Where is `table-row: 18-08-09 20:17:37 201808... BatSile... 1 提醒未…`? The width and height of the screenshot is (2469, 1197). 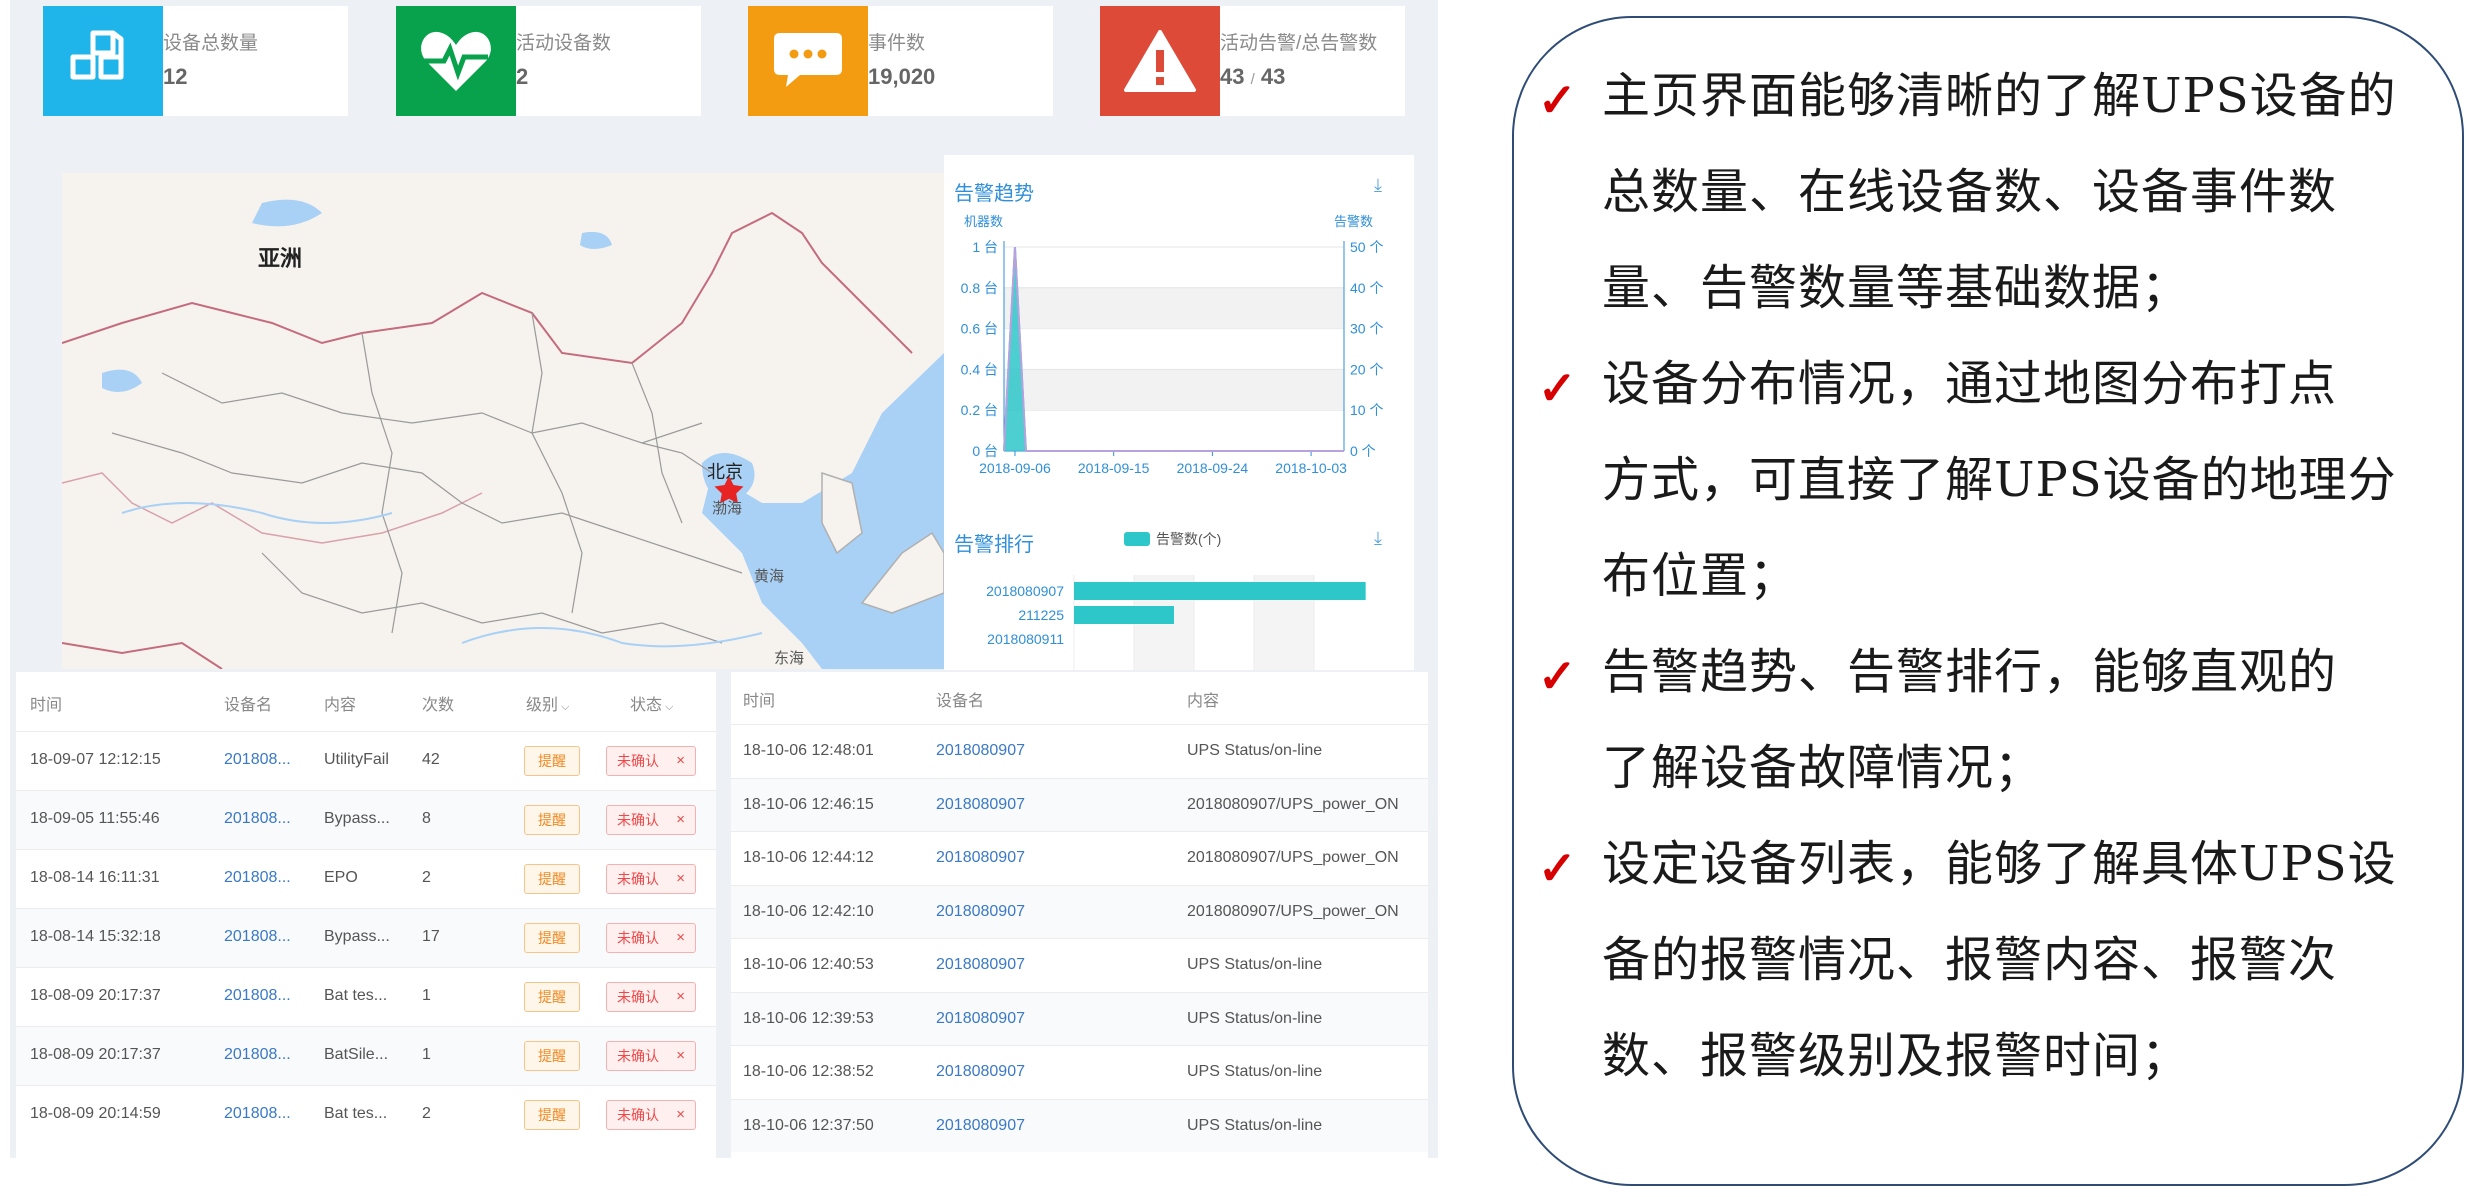 table-row: 18-08-09 20:17:37 201808... BatSile... 1 提醒未… is located at coordinates (366, 1055).